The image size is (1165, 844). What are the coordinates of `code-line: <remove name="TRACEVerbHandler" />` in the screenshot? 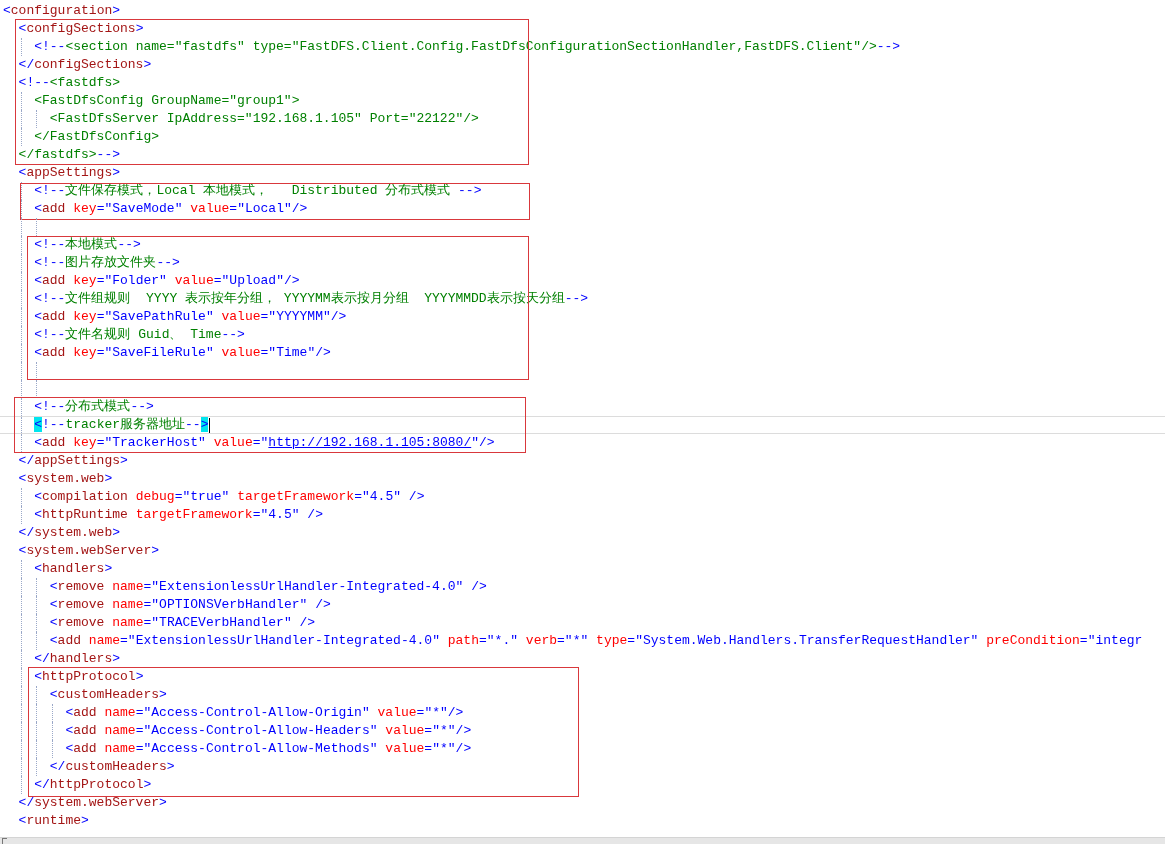 It's located at (182, 623).